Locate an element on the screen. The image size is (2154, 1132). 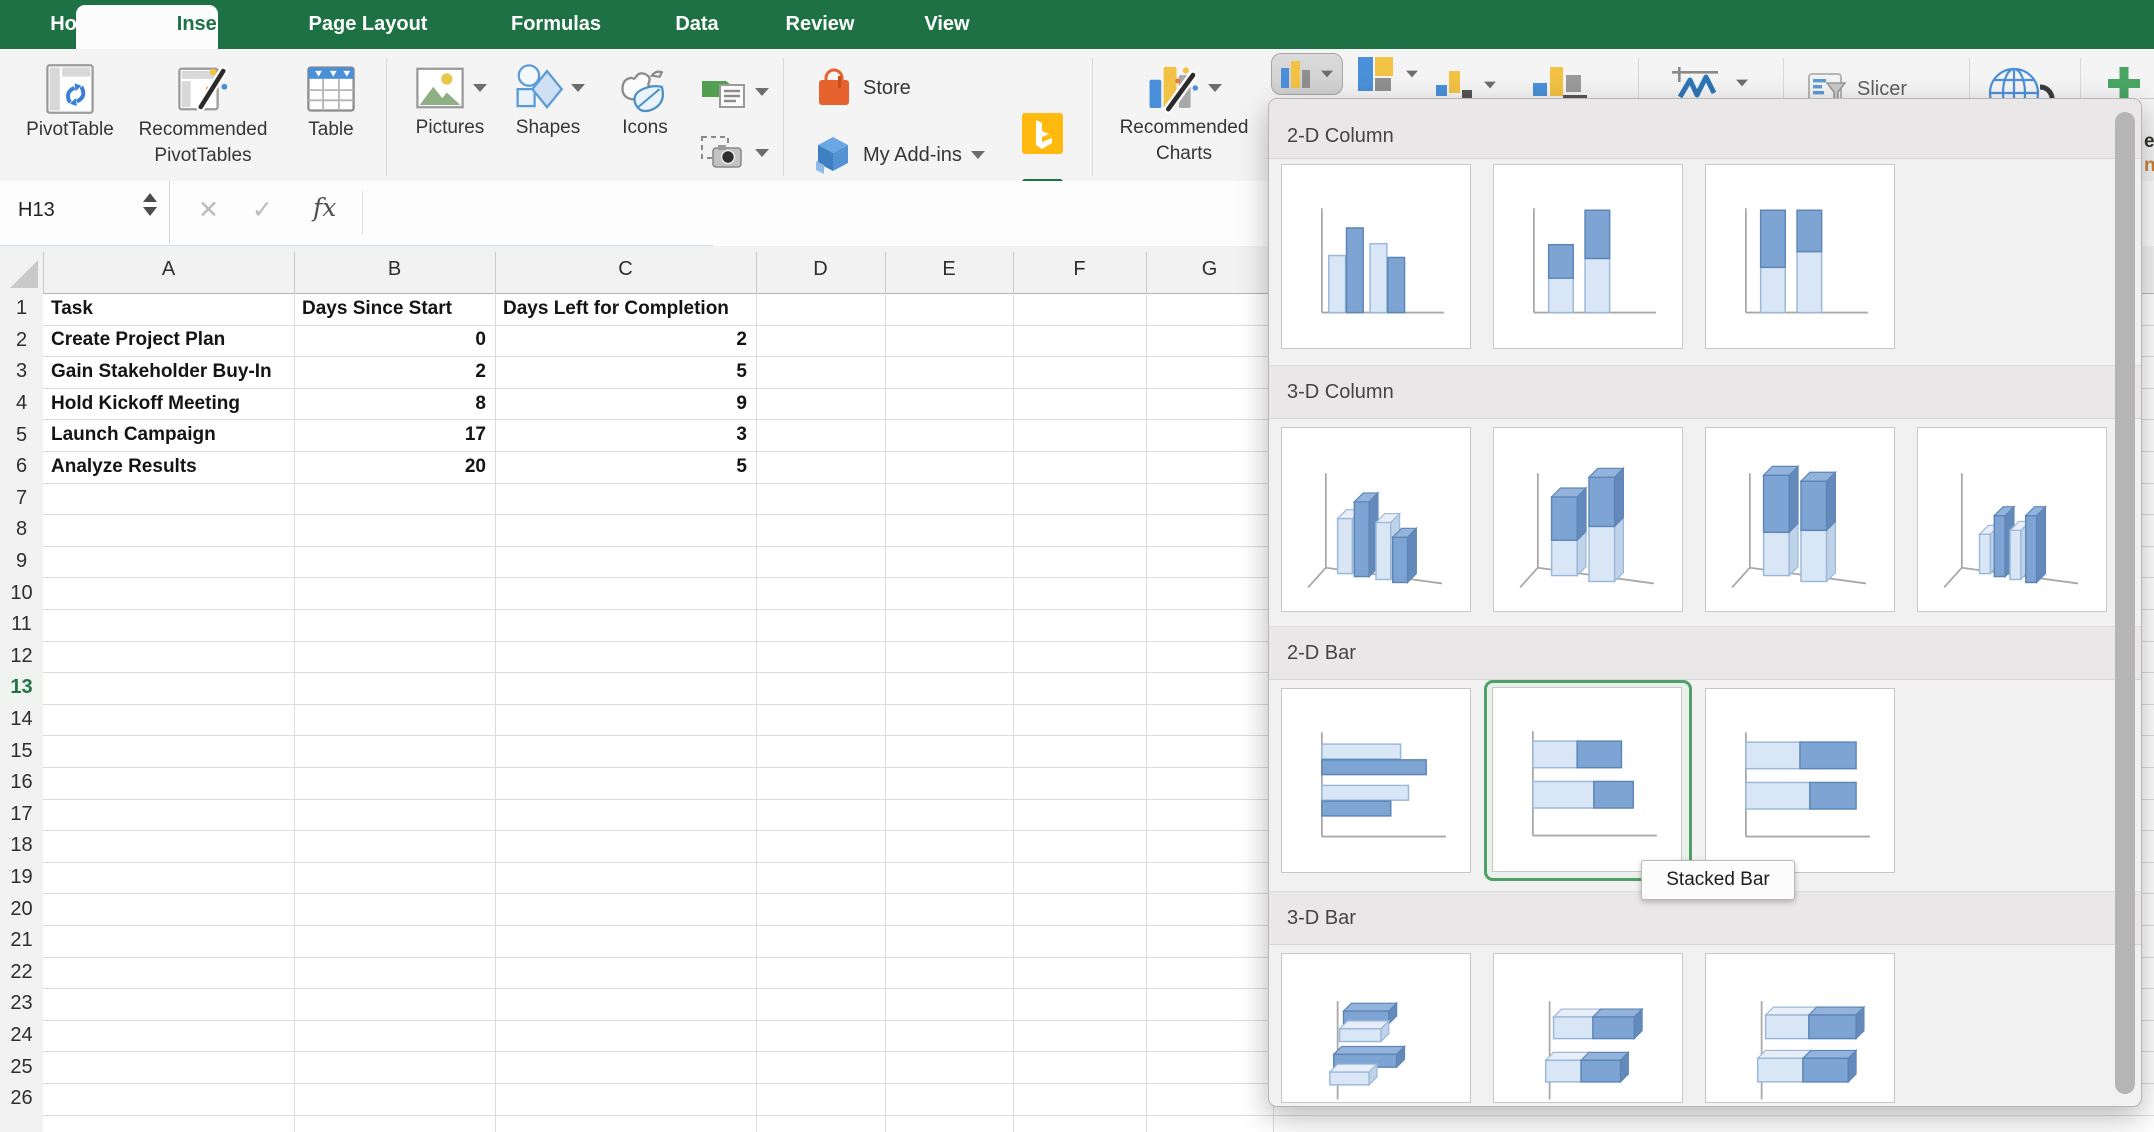
my-addins-dropdown-arrow is located at coordinates (977, 155).